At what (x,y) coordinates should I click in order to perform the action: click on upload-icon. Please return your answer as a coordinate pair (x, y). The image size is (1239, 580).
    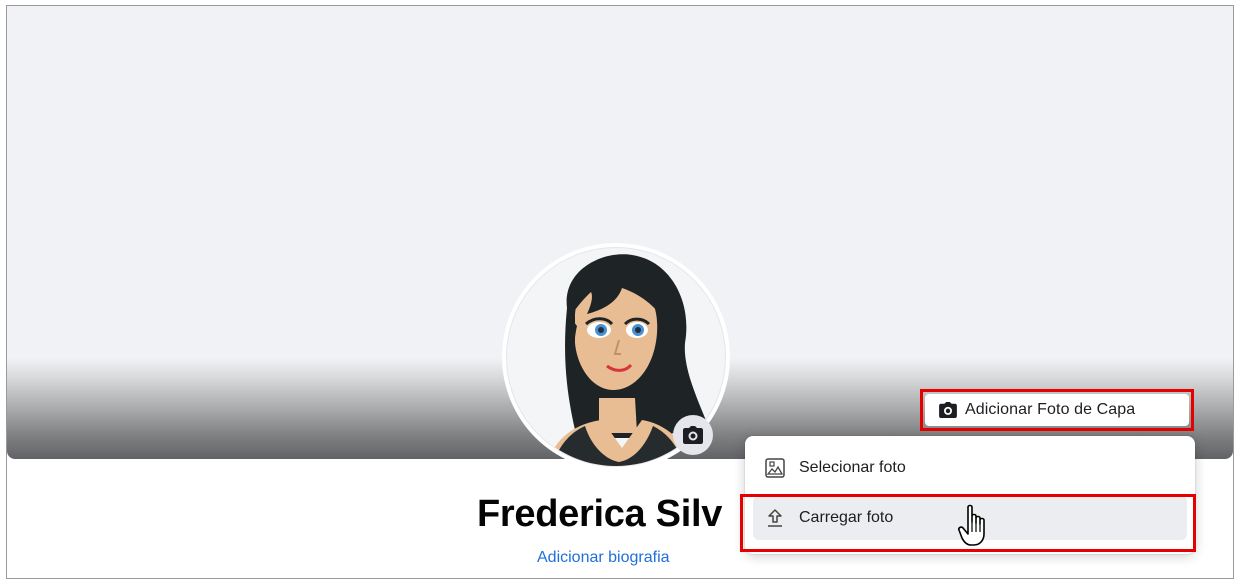
    Looking at the image, I should click on (775, 518).